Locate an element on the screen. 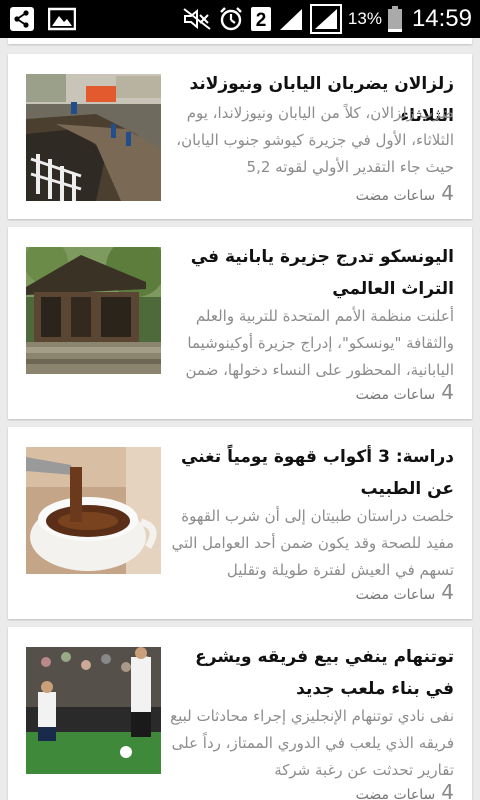 The height and width of the screenshot is (800, 480). battery-percent: 13% is located at coordinates (364, 18).